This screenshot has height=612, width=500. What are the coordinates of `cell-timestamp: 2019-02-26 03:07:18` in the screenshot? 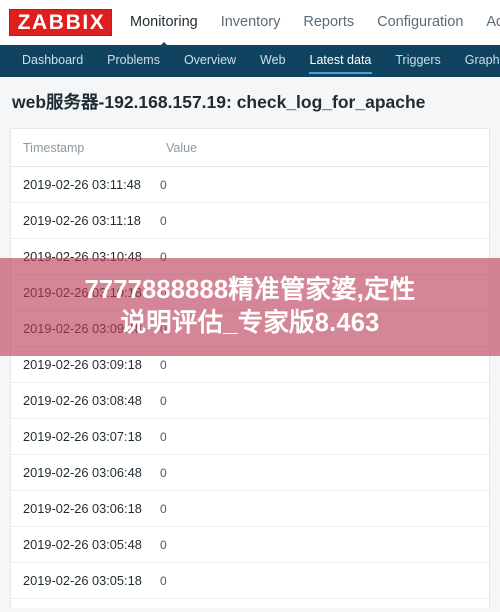 It's located at (82, 437).